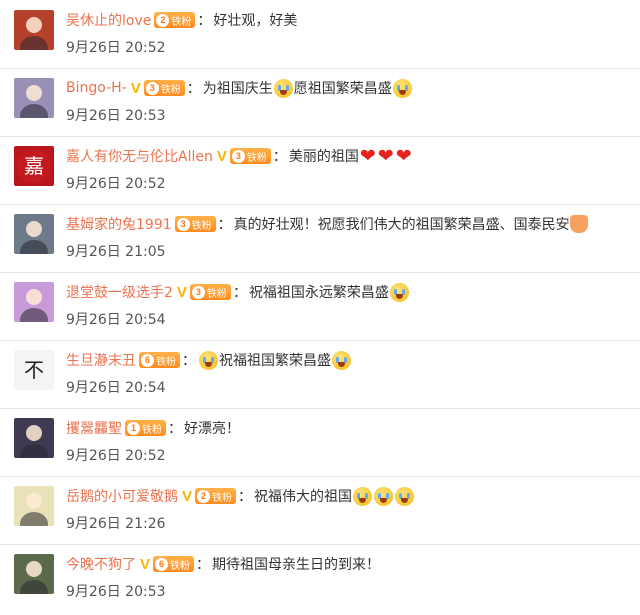  I want to click on comment-text: 真的好壮观！祝愿我们伟大的祖国繁荣昌盛、国泰民安, so click(401, 225).